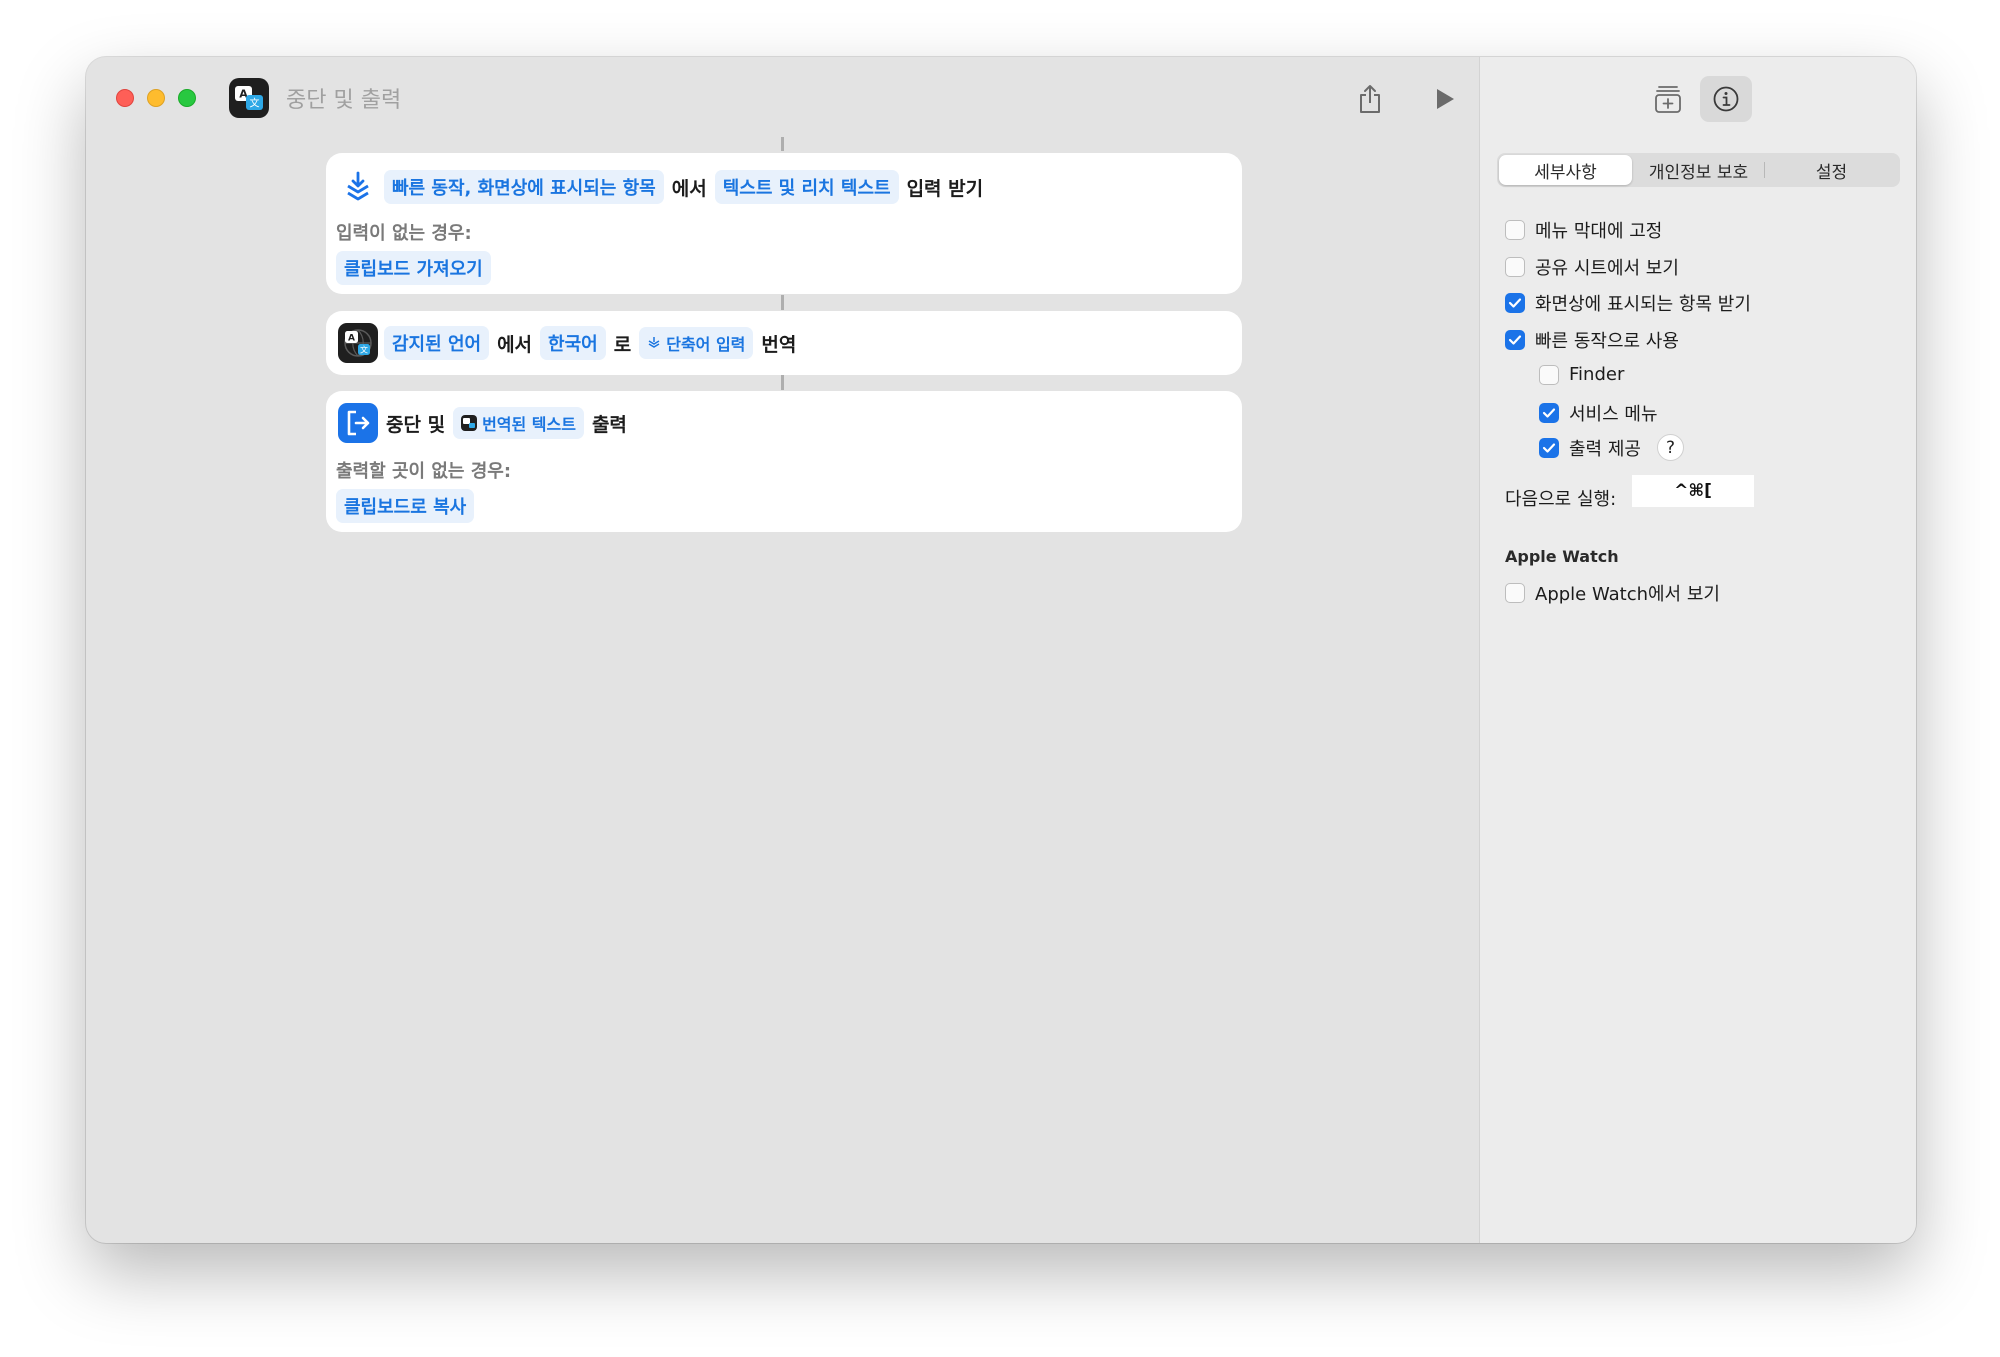 This screenshot has height=1357, width=2000. Describe the element at coordinates (1605, 449) in the screenshot. I see `option-label: 출력 제공` at that location.